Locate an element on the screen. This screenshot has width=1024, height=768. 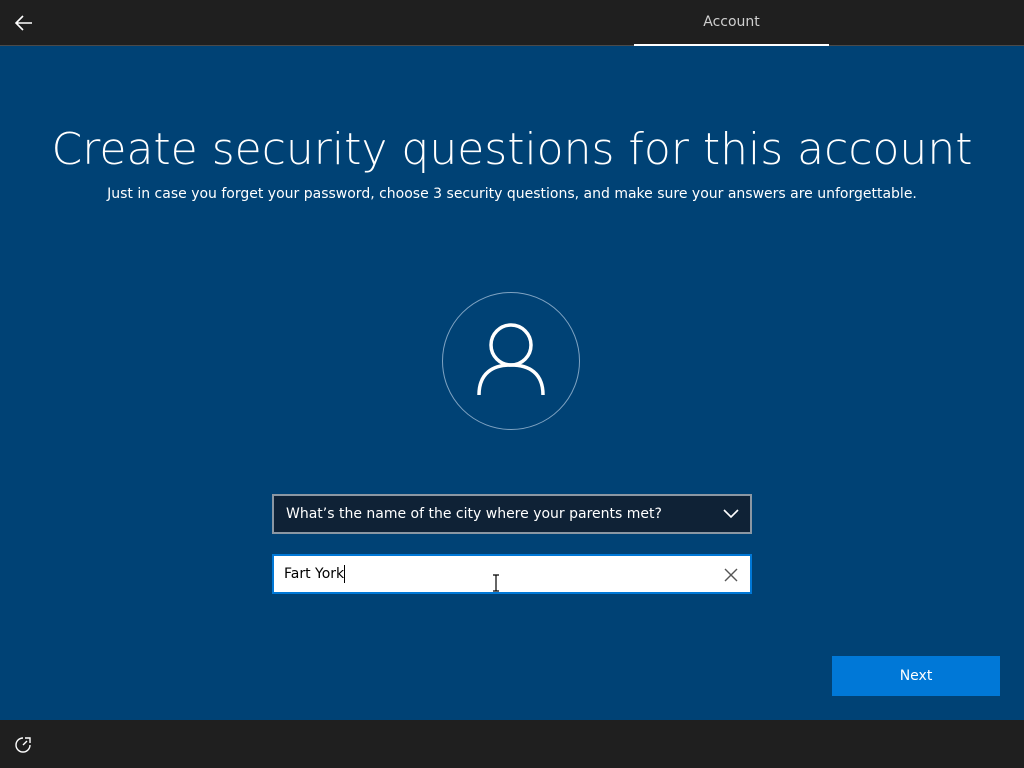
arrow-left-icon is located at coordinates (23, 23).